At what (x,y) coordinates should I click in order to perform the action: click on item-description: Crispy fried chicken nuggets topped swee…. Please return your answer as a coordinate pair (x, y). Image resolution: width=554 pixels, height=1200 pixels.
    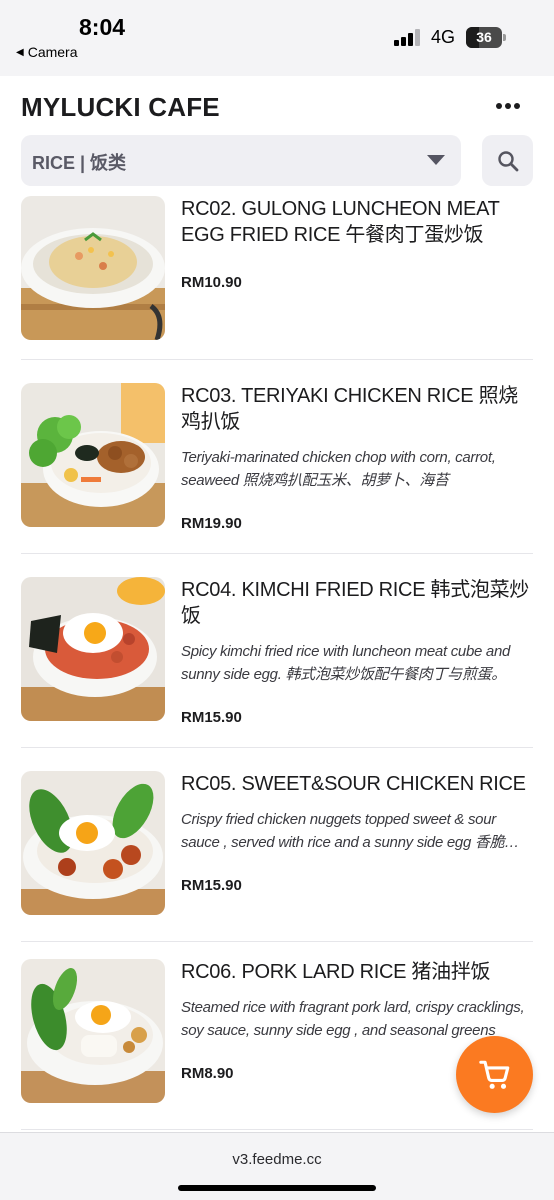
    Looking at the image, I should click on (350, 831).